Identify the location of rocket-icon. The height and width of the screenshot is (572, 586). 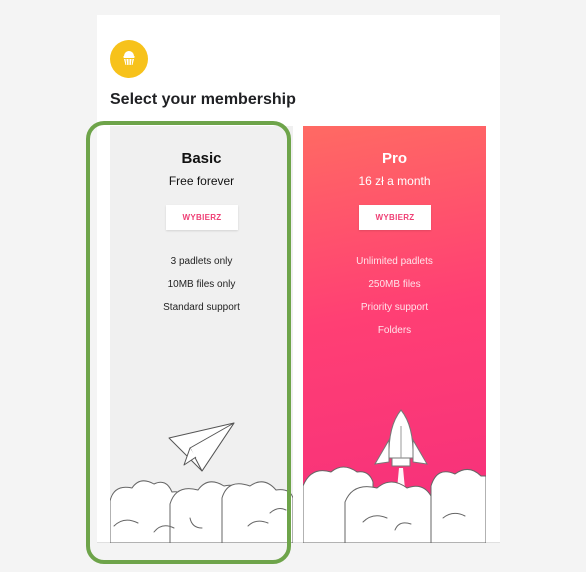
(394, 476).